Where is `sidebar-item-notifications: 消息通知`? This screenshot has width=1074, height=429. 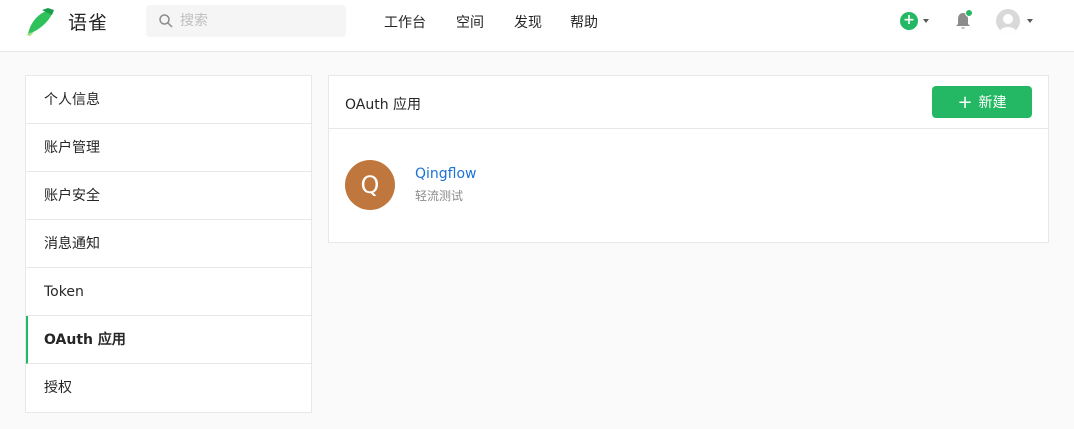 sidebar-item-notifications: 消息通知 is located at coordinates (168, 244).